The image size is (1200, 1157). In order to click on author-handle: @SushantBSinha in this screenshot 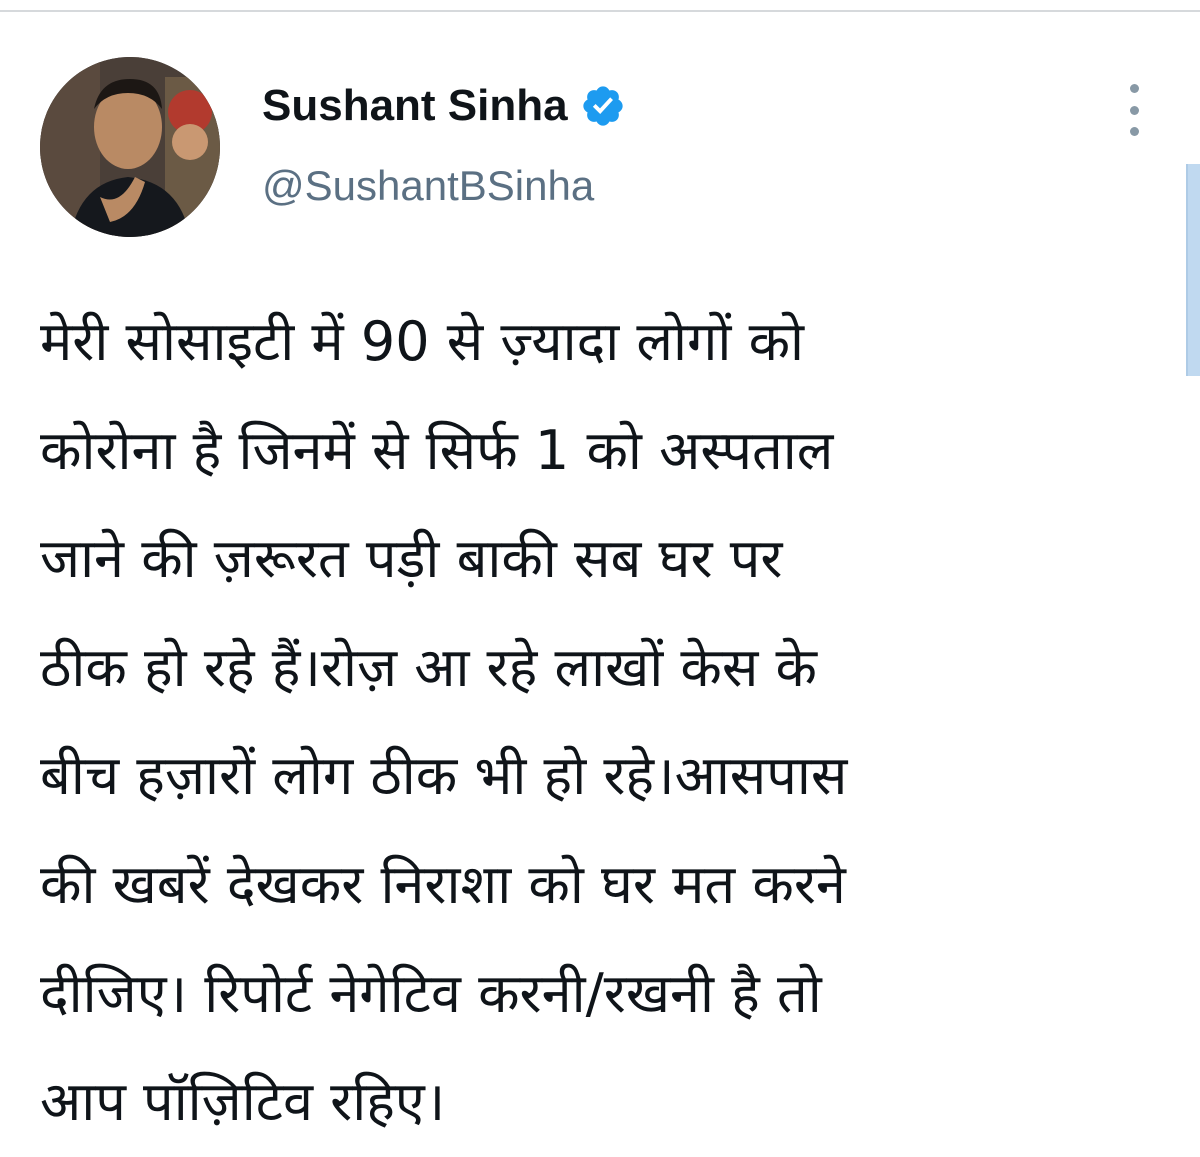, I will do `click(428, 186)`.